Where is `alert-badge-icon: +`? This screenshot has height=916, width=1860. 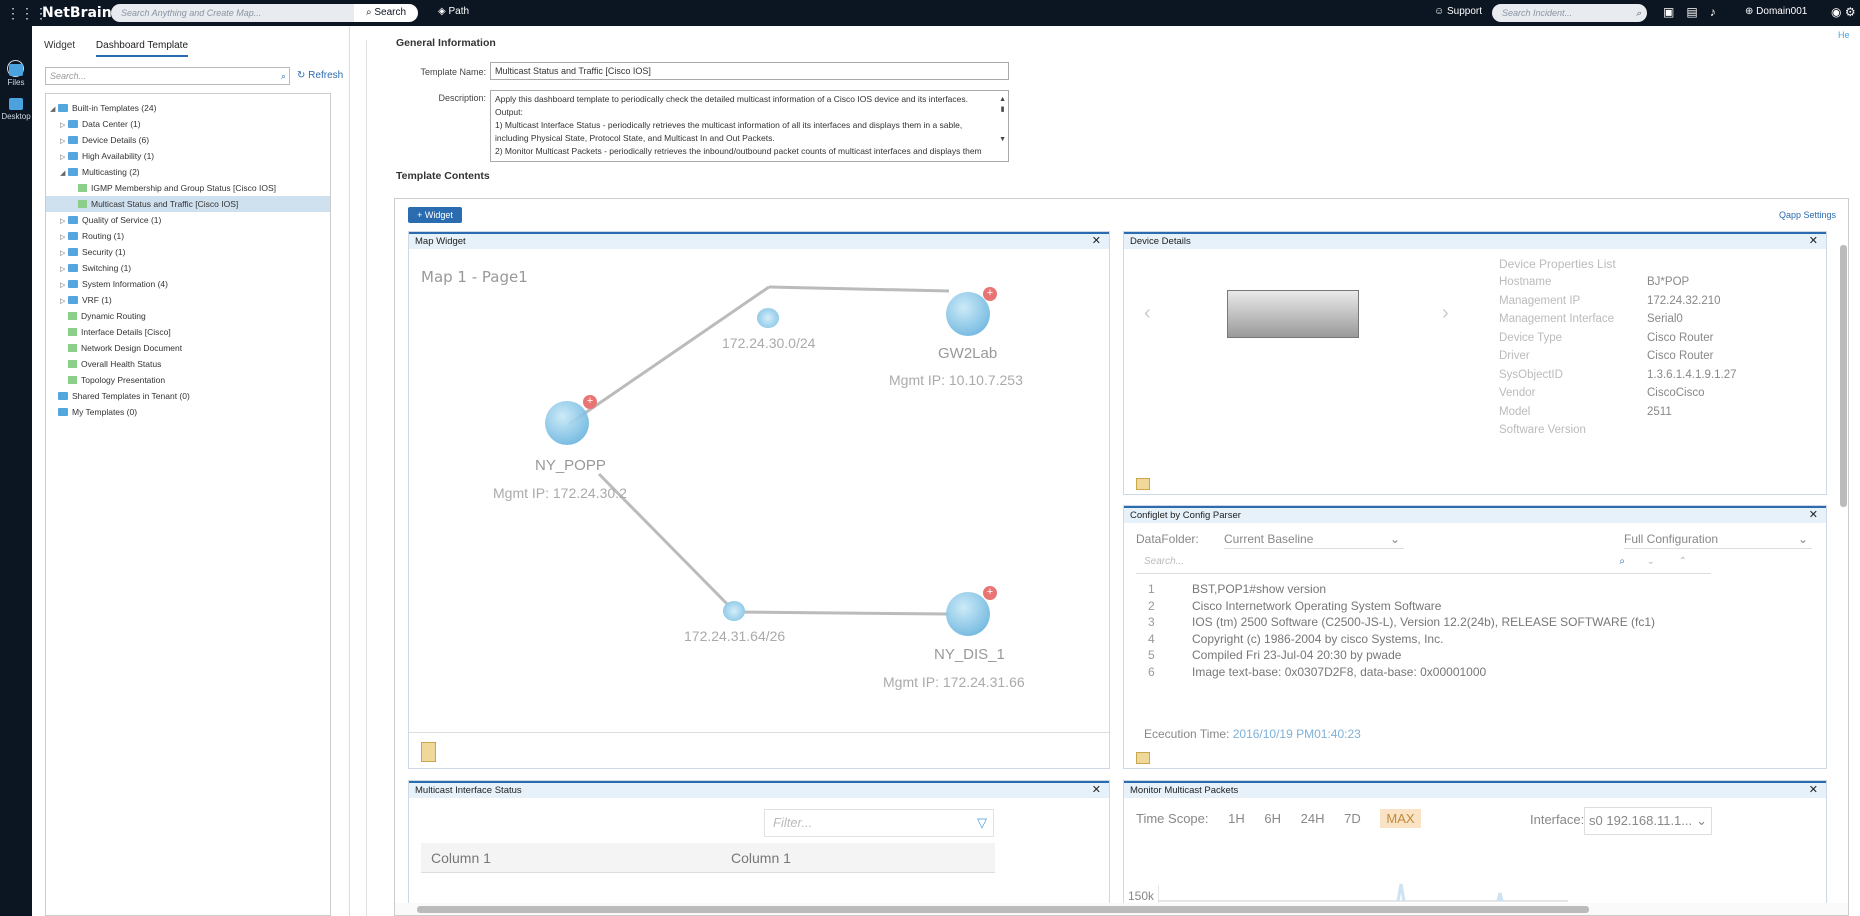
alert-badge-icon: + is located at coordinates (990, 294).